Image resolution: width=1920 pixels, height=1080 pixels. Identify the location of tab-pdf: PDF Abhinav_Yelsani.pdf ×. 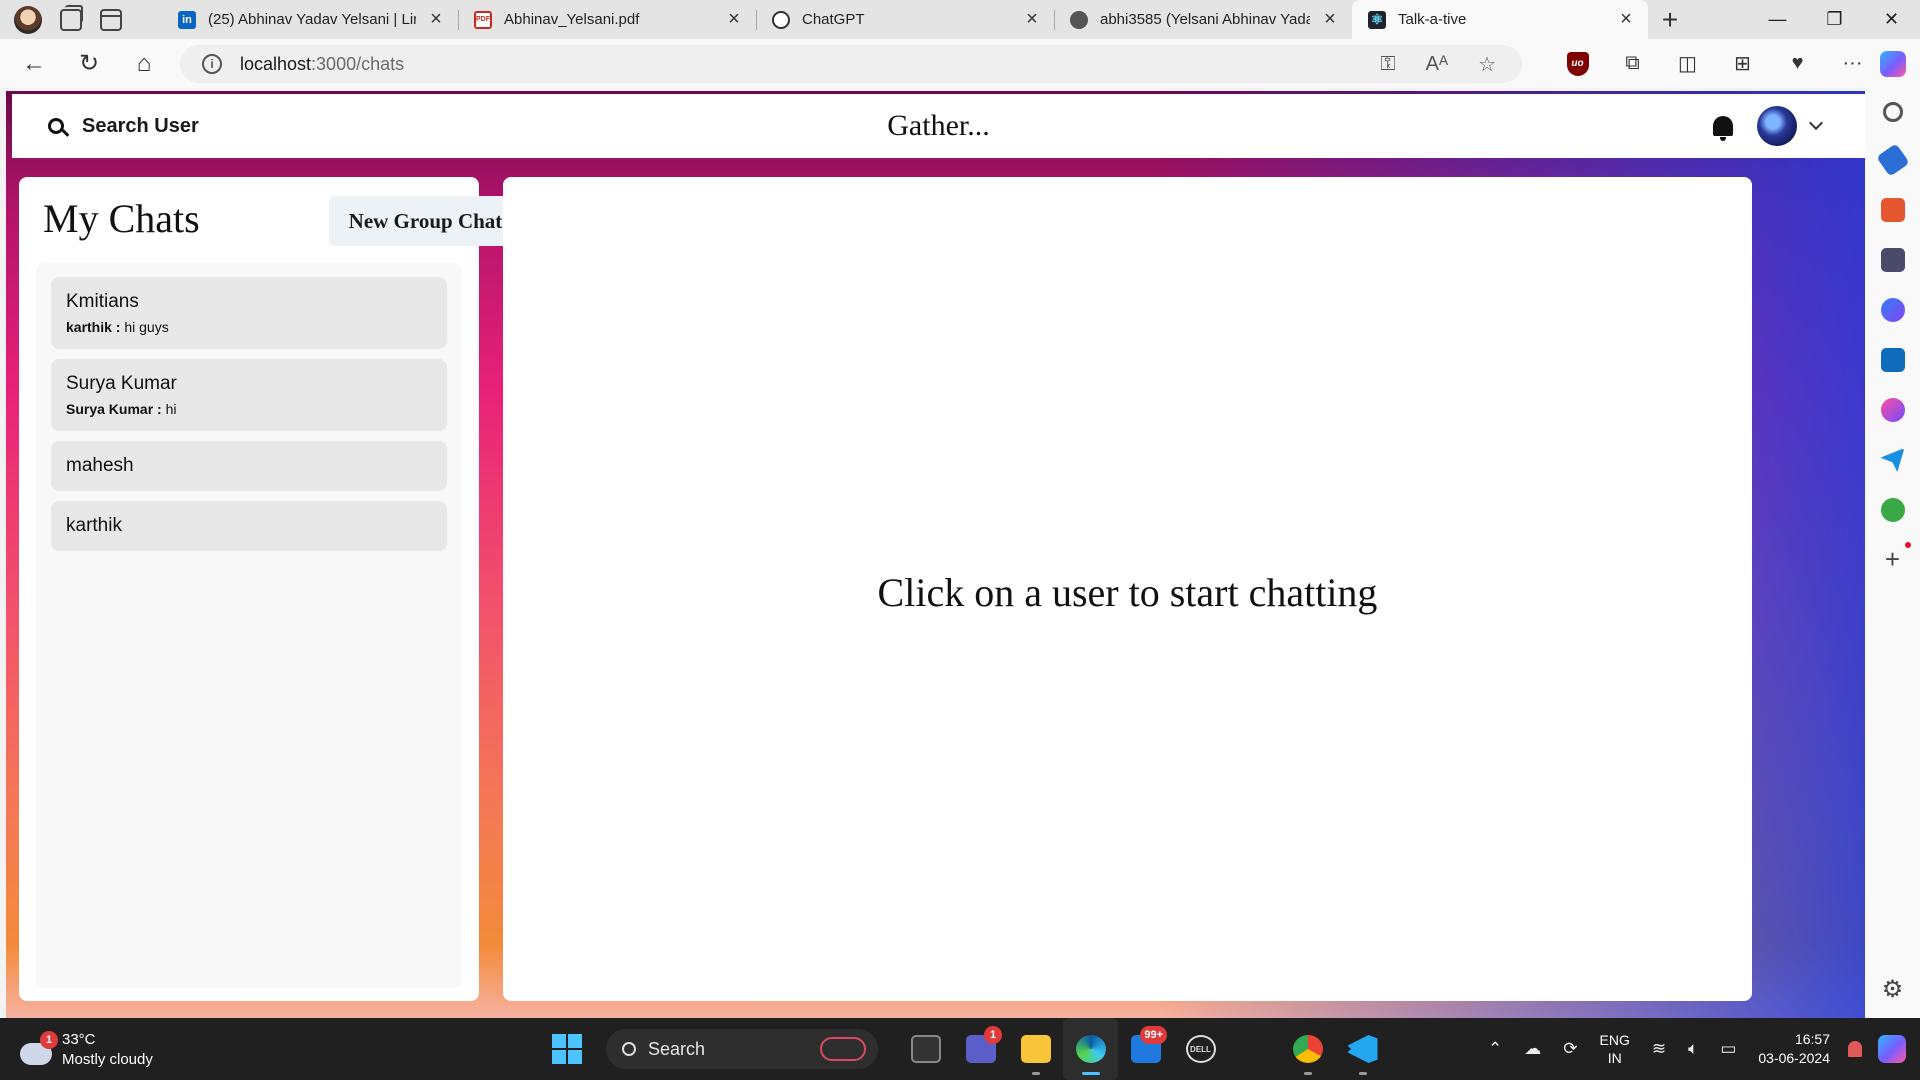
(607, 19).